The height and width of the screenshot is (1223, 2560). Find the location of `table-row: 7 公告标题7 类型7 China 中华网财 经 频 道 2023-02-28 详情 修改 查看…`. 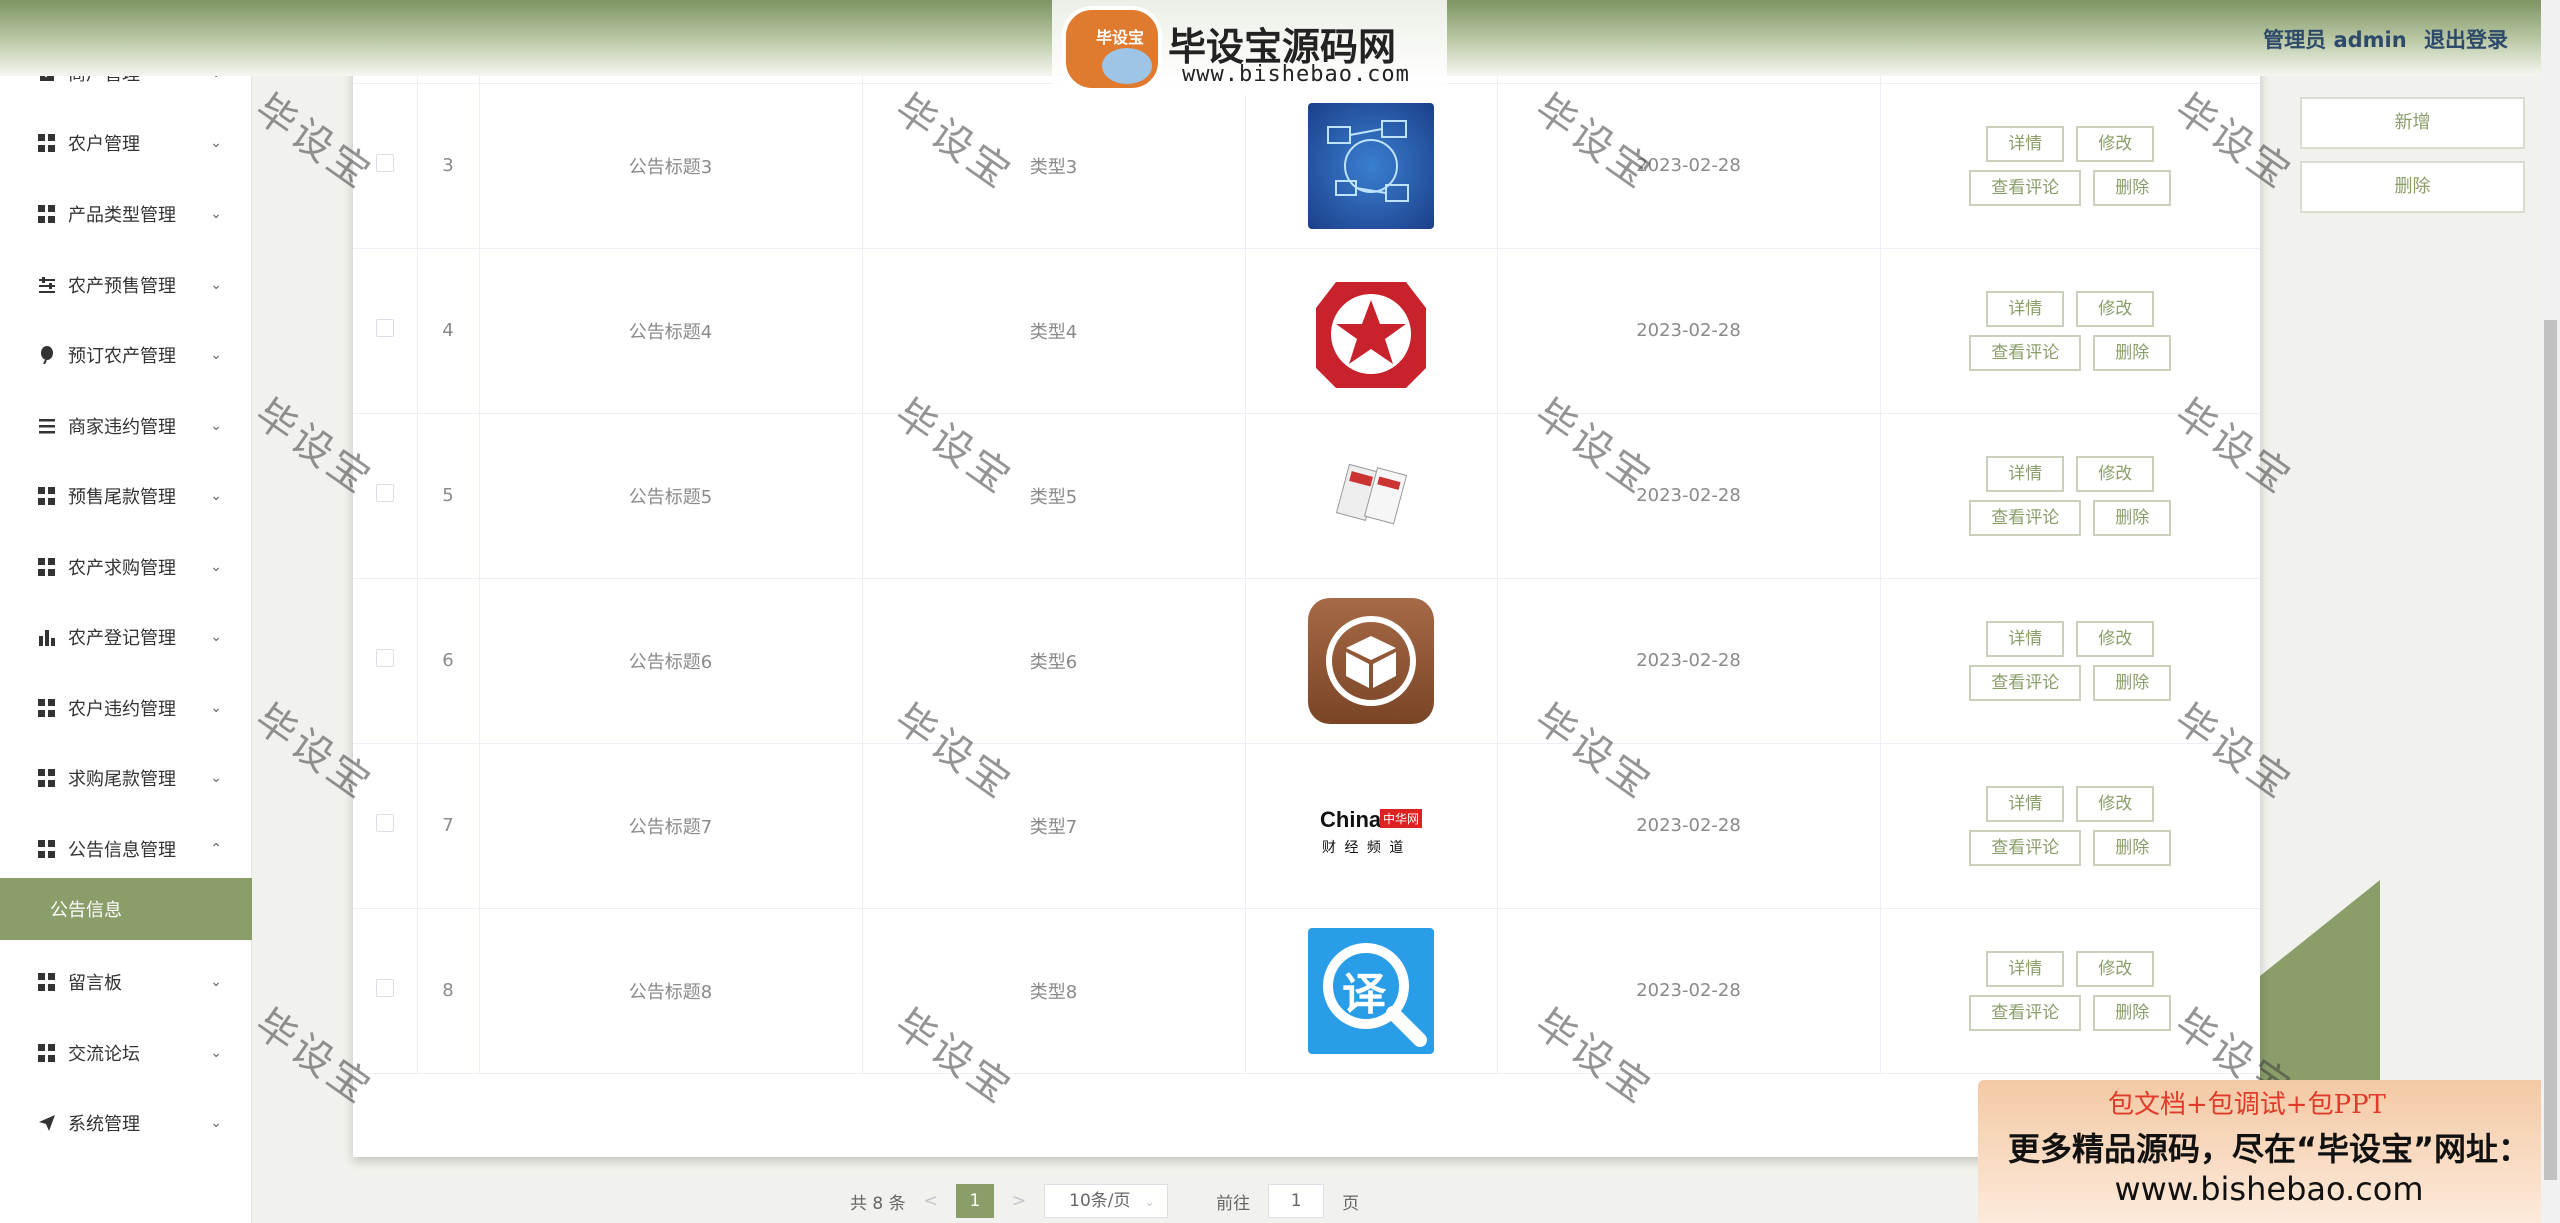

table-row: 7 公告标题7 类型7 China 中华网财 经 频 道 2023-02-28 详情 修改 查看… is located at coordinates (1306, 825).